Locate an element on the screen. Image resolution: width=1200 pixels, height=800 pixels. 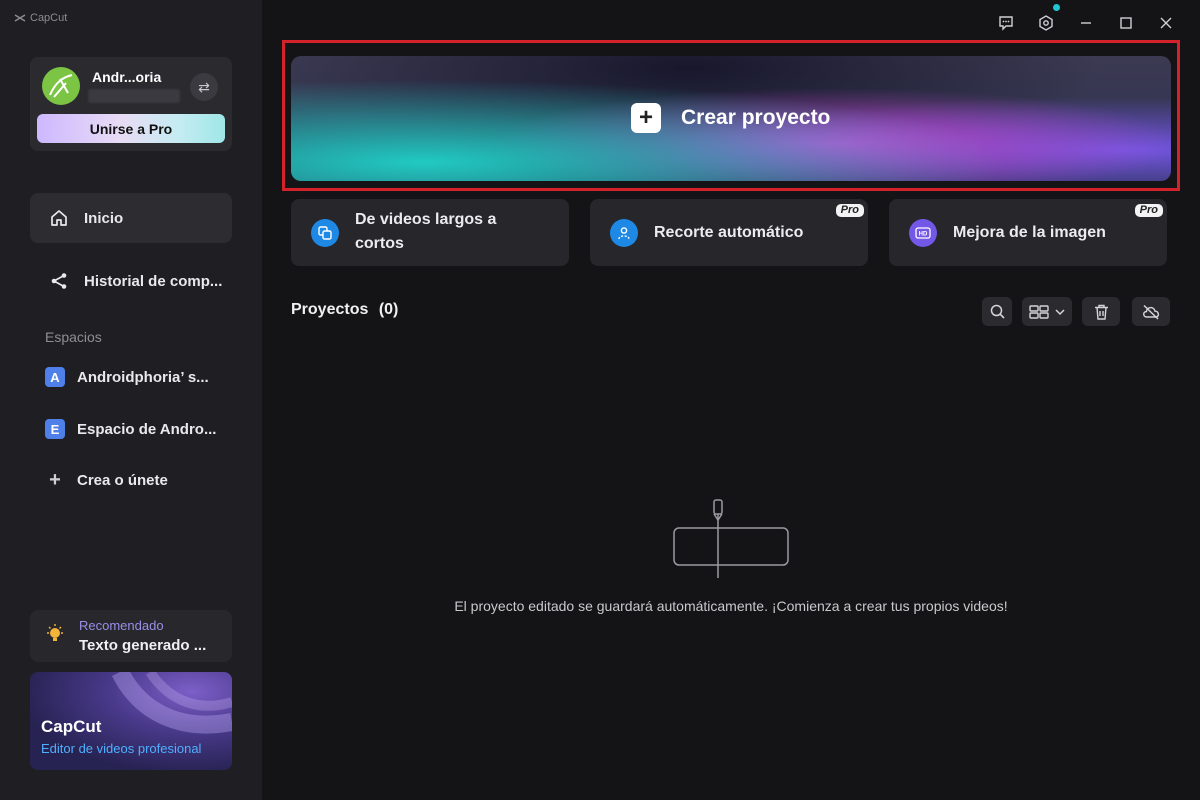
view-mode-dropdown is located at coordinates (1047, 311).